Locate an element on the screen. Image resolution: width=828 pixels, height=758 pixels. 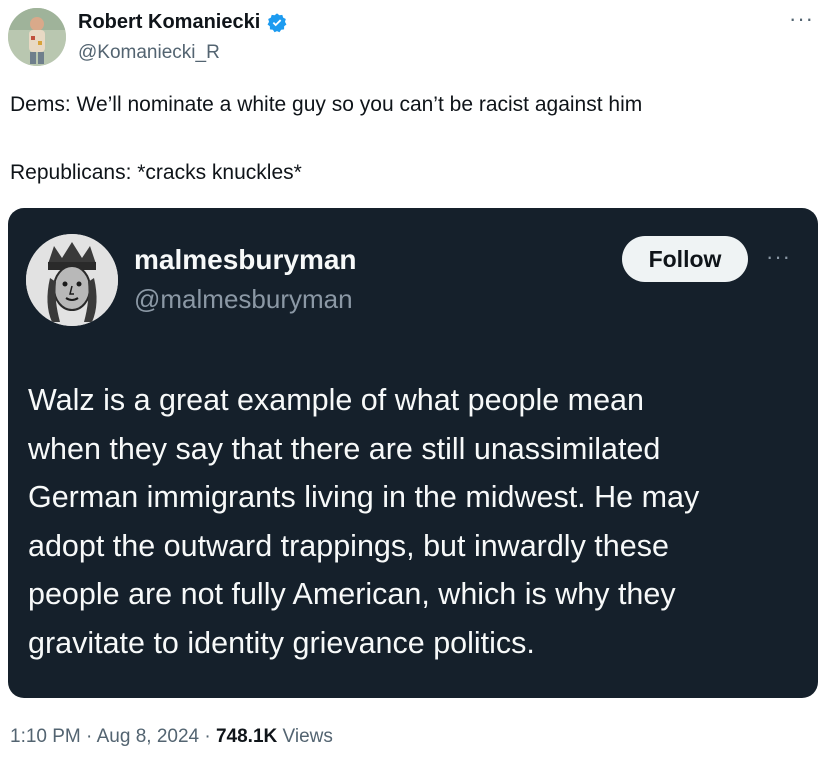
post-meta: 1:10 PM · Aug 8, 2024 · 748.1K Views is located at coordinates (171, 737).